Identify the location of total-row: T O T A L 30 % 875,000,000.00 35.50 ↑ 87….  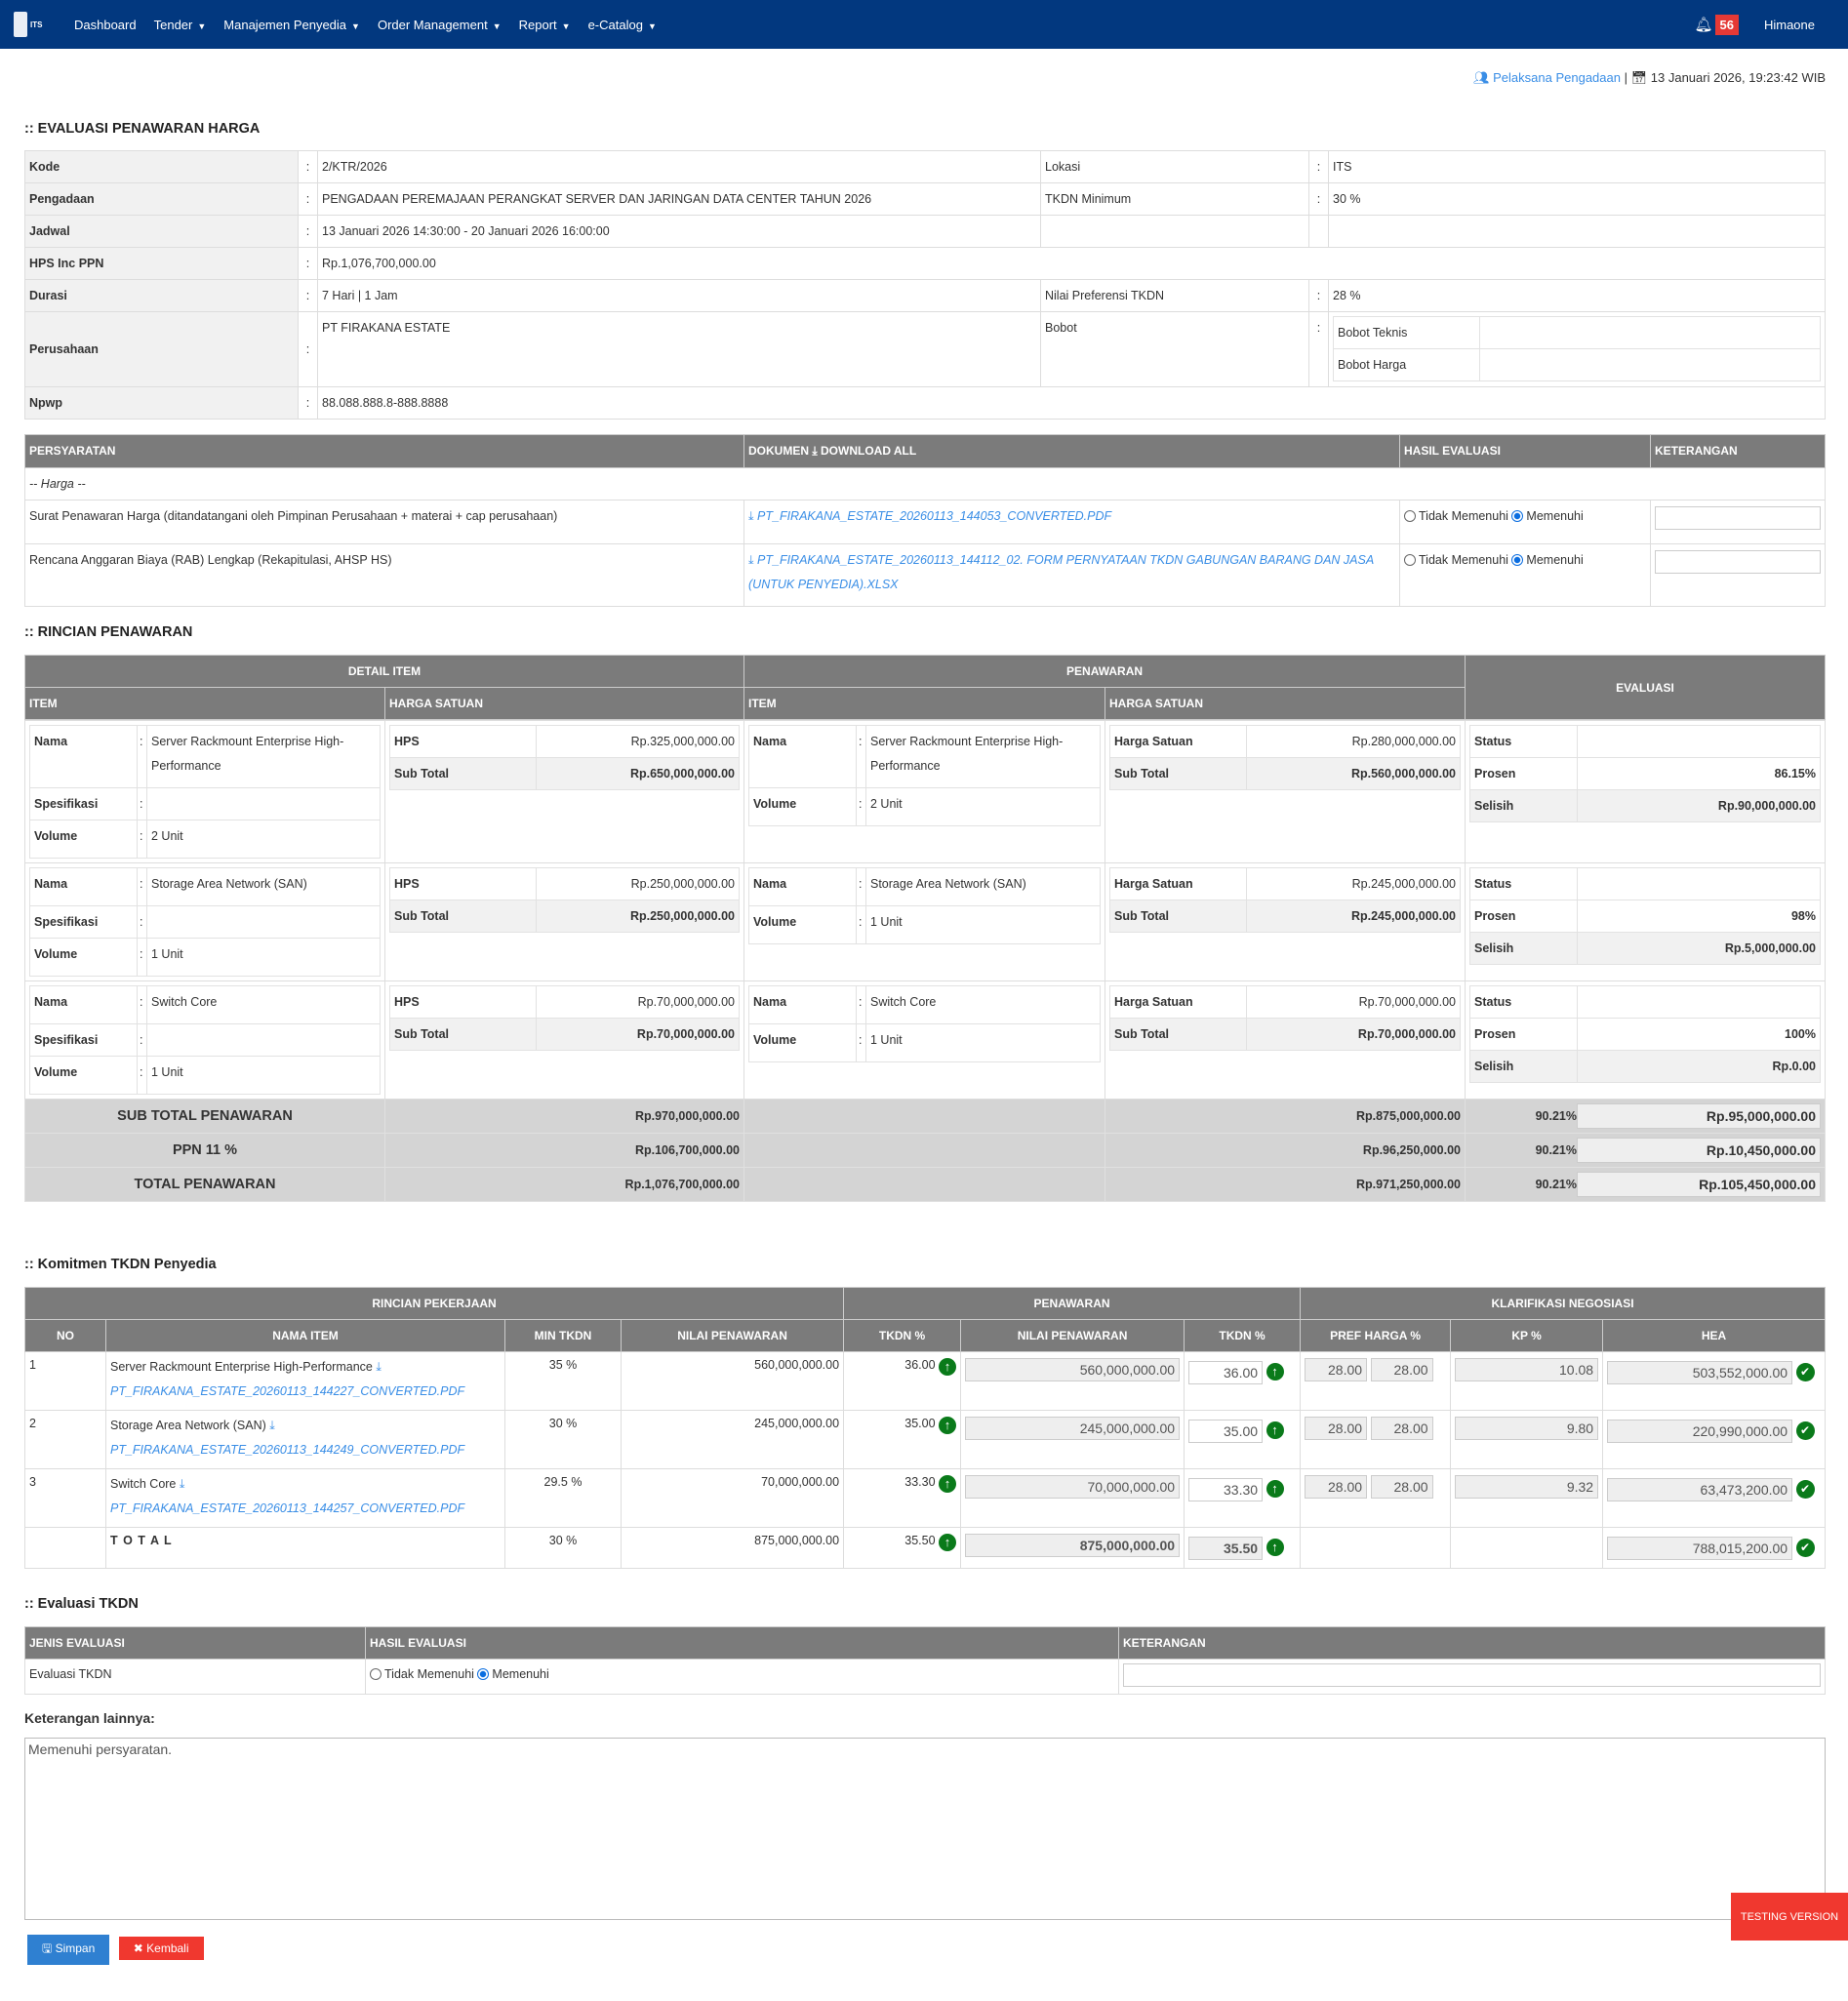
(925, 1548).